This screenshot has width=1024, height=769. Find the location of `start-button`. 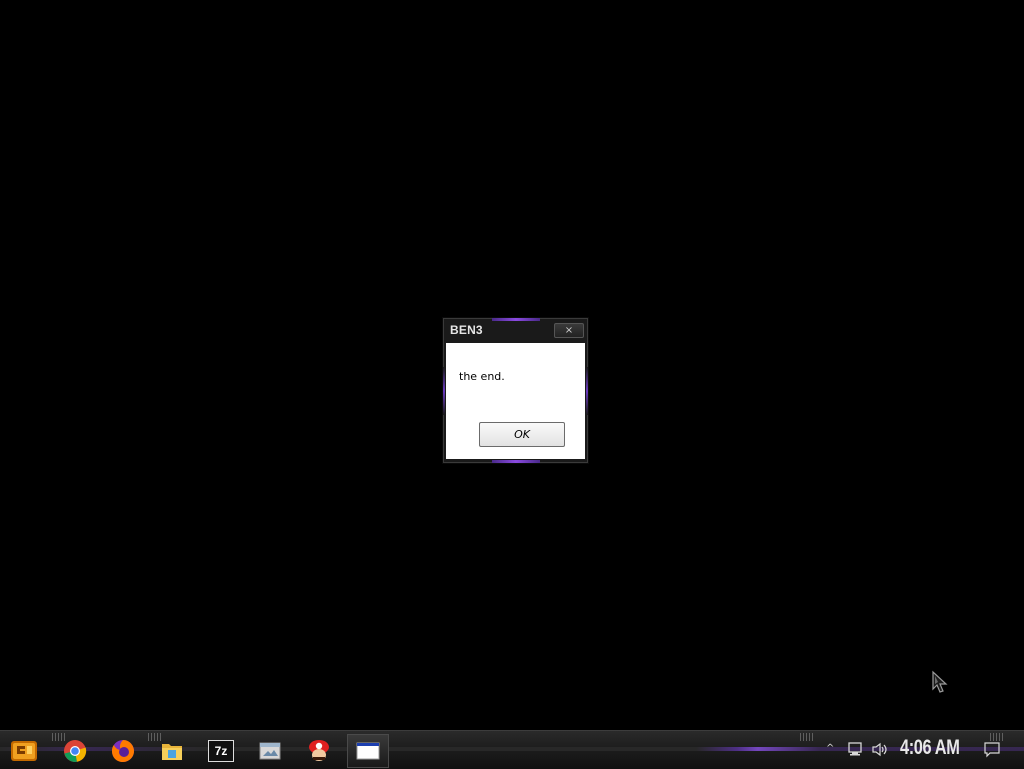

start-button is located at coordinates (24, 751).